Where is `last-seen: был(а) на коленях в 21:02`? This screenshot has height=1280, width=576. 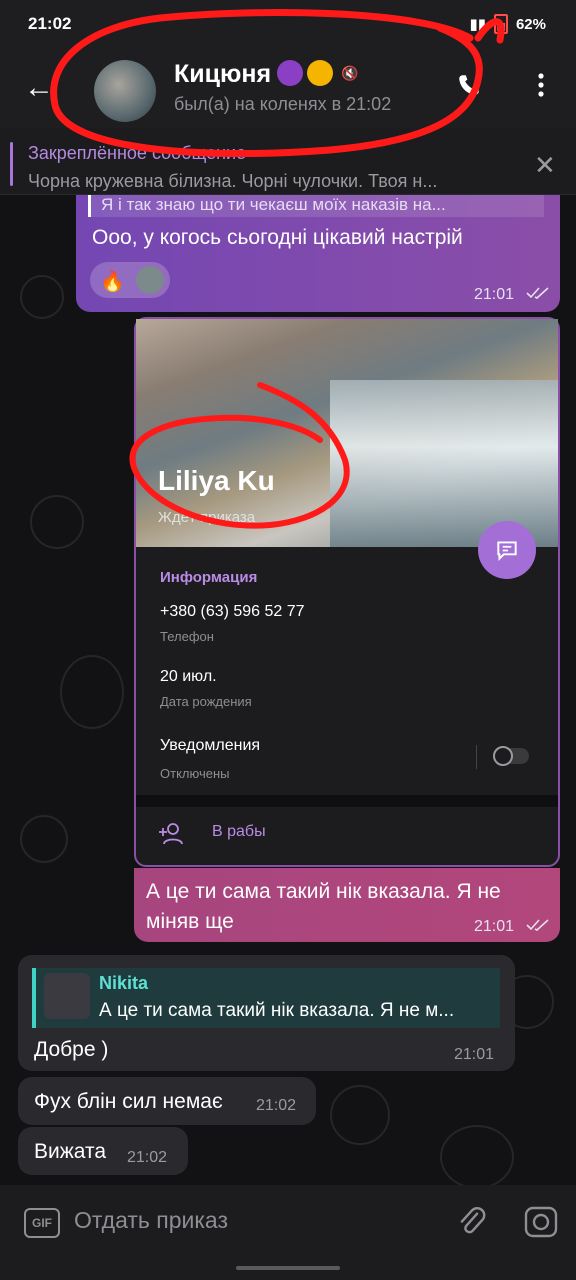 last-seen: был(а) на коленях в 21:02 is located at coordinates (283, 104).